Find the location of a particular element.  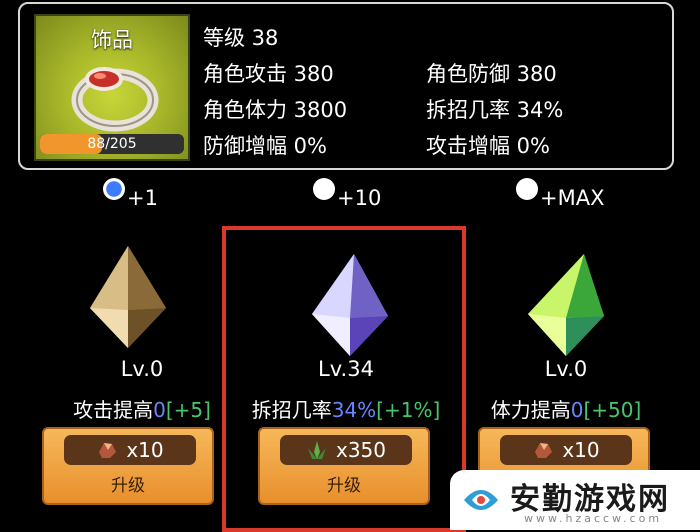

purple-crystal-icon is located at coordinates (350, 305).